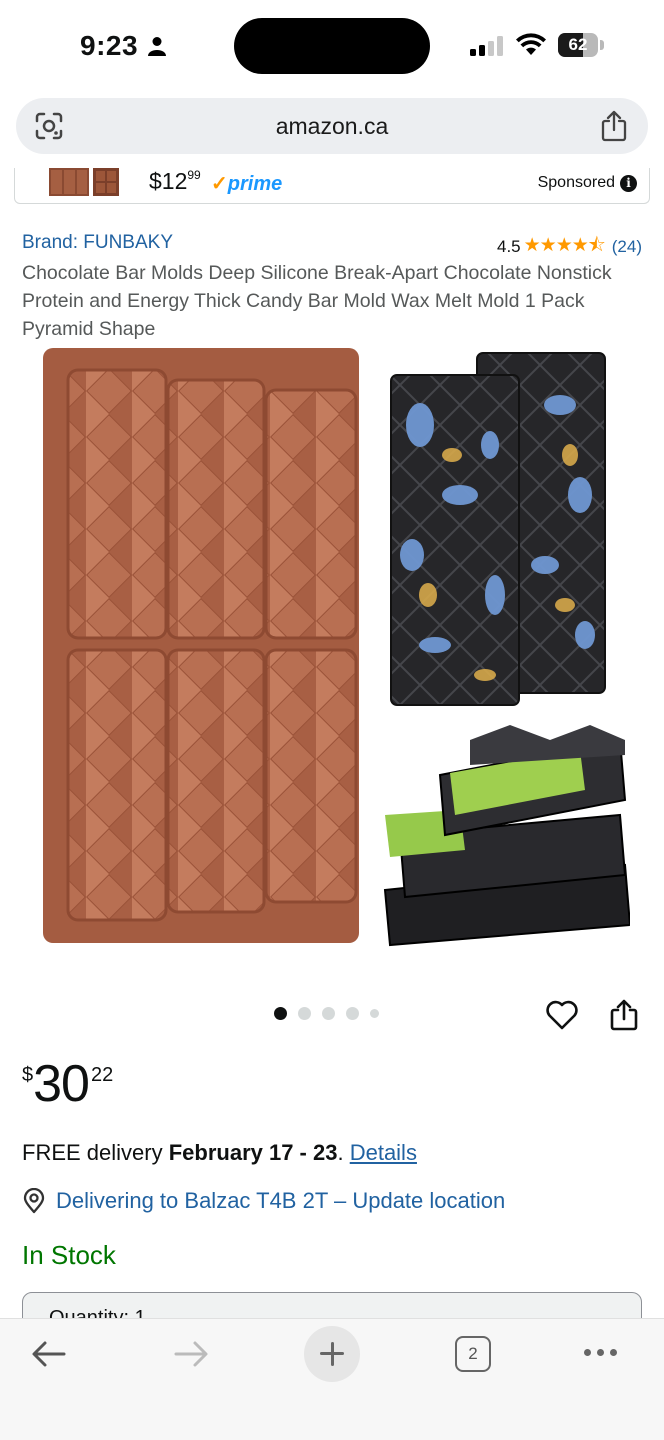  I want to click on prime-logo: ✓prime, so click(247, 184).